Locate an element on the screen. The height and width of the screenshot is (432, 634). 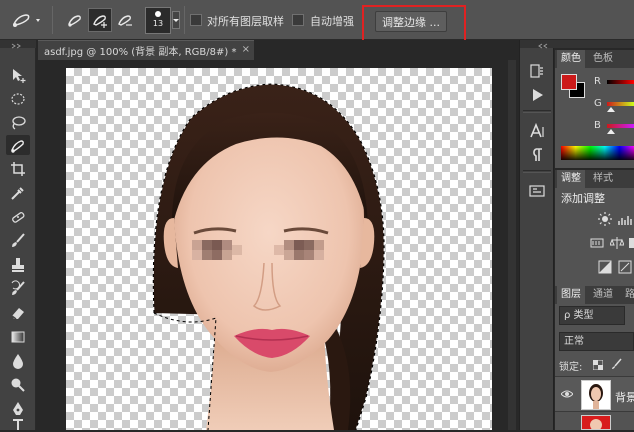
black-white-icon is located at coordinates (629, 243).